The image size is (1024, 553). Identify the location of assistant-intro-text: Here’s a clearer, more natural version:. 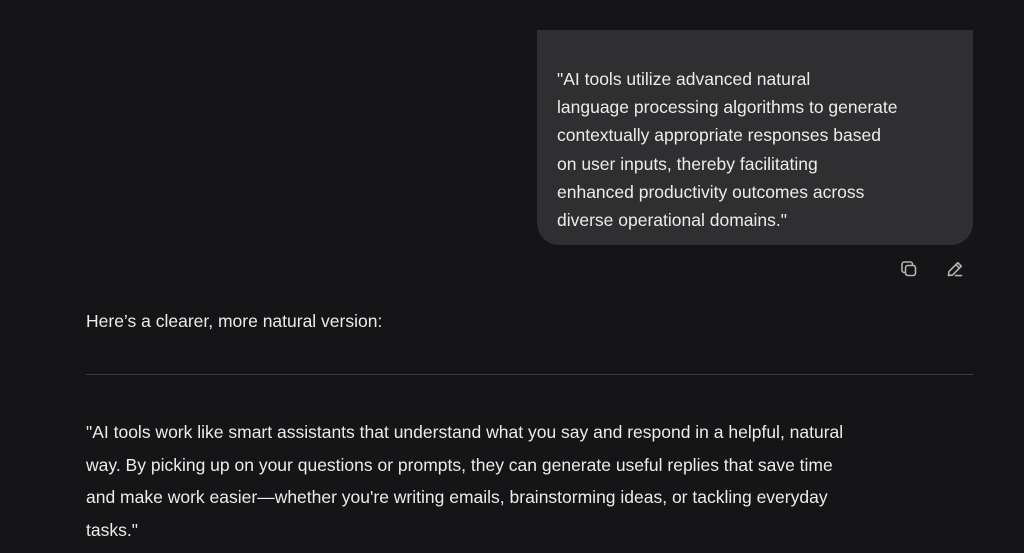
(234, 321).